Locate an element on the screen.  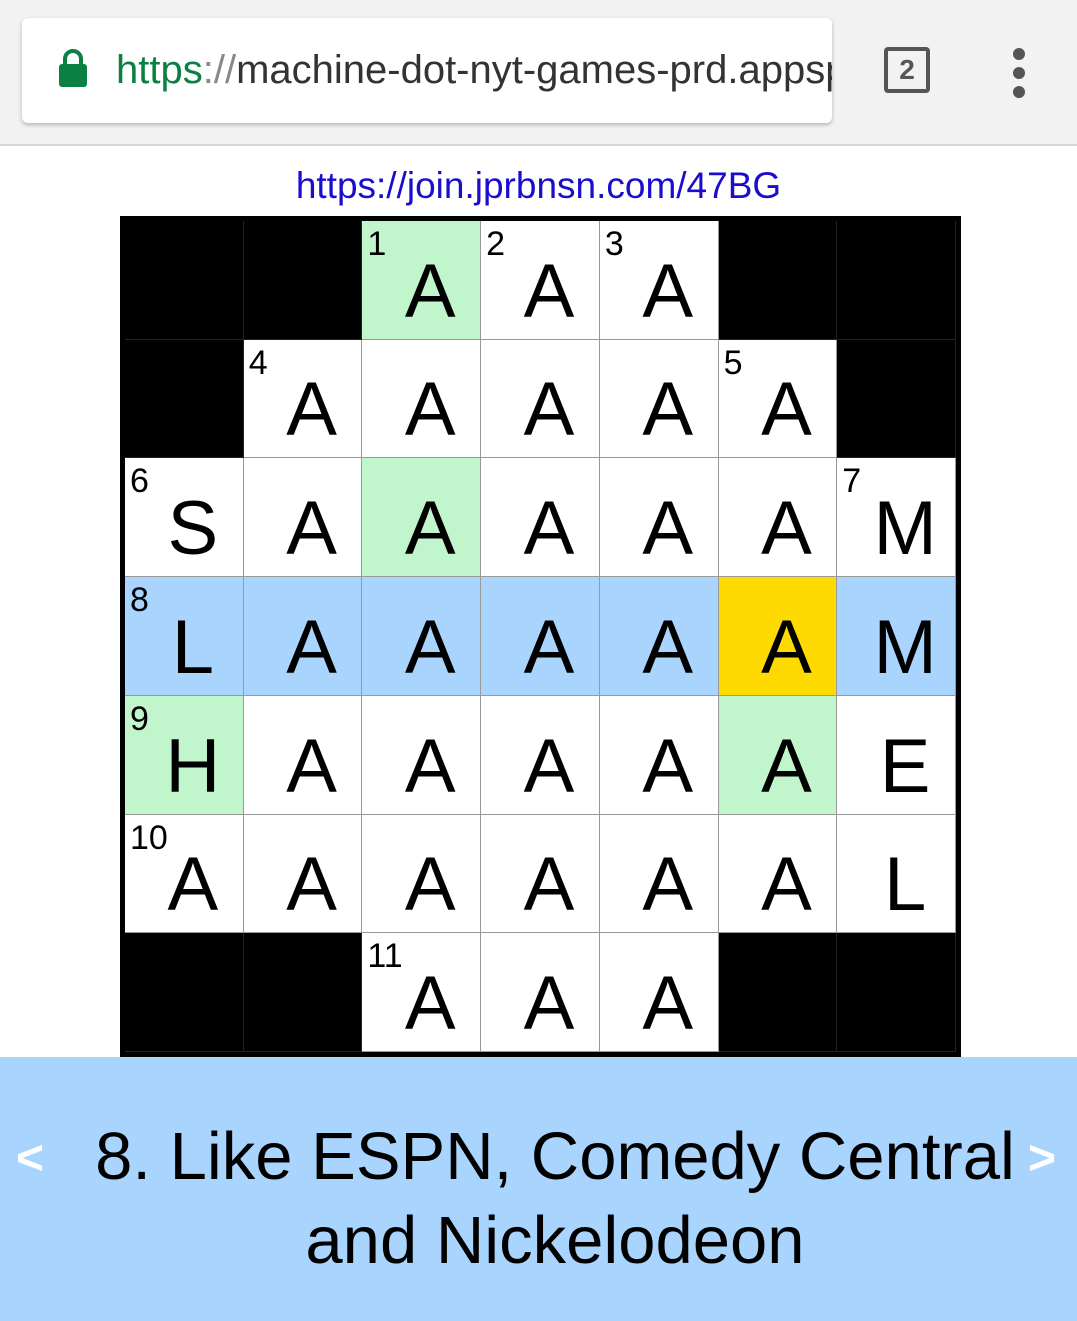
cell-letter: S is located at coordinates (193, 529).